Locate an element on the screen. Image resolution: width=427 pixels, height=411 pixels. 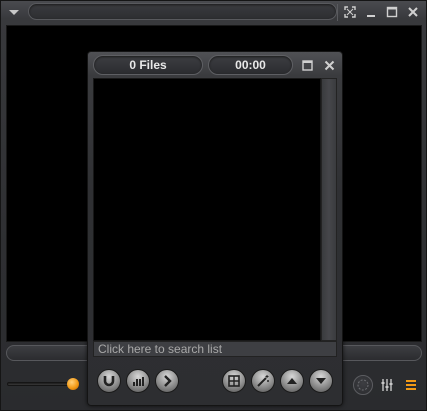
forward-button is located at coordinates (167, 381).